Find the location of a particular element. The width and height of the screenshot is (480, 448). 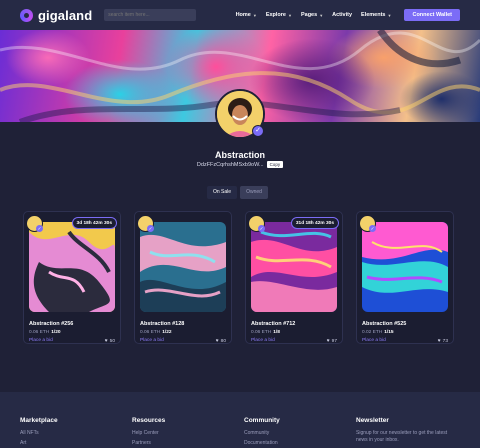

like-button: ♥ 80 is located at coordinates (221, 341).